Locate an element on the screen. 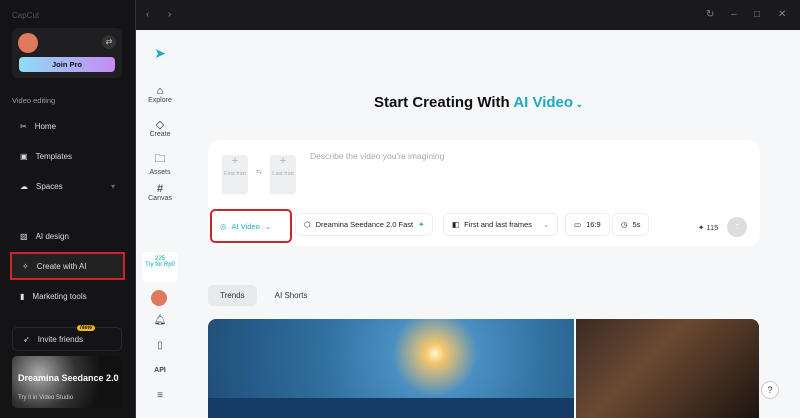  rail-canvas: # Canvas is located at coordinates (160, 192).